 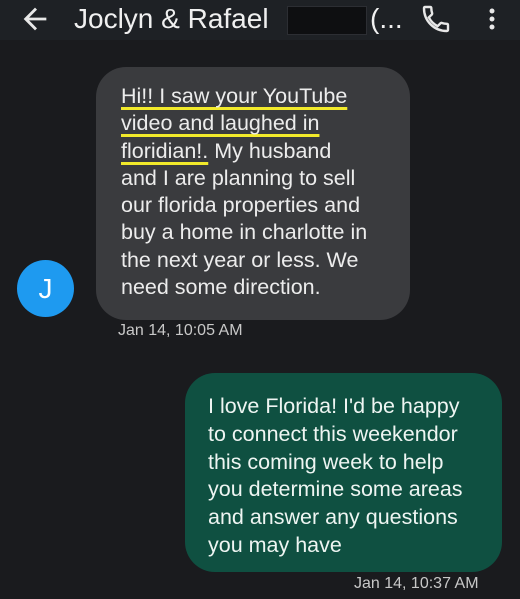 What do you see at coordinates (416, 583) in the screenshot?
I see `message-timestamp: Jan 14, 10:37 AM` at bounding box center [416, 583].